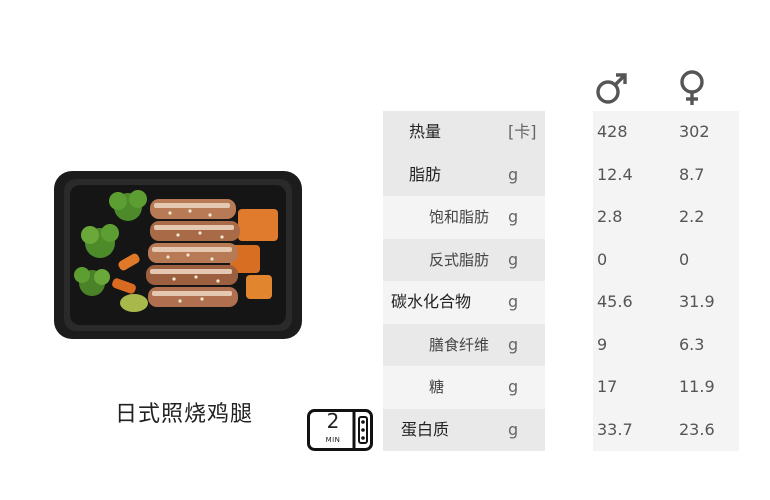  I want to click on female-value: 2.2, so click(692, 216).